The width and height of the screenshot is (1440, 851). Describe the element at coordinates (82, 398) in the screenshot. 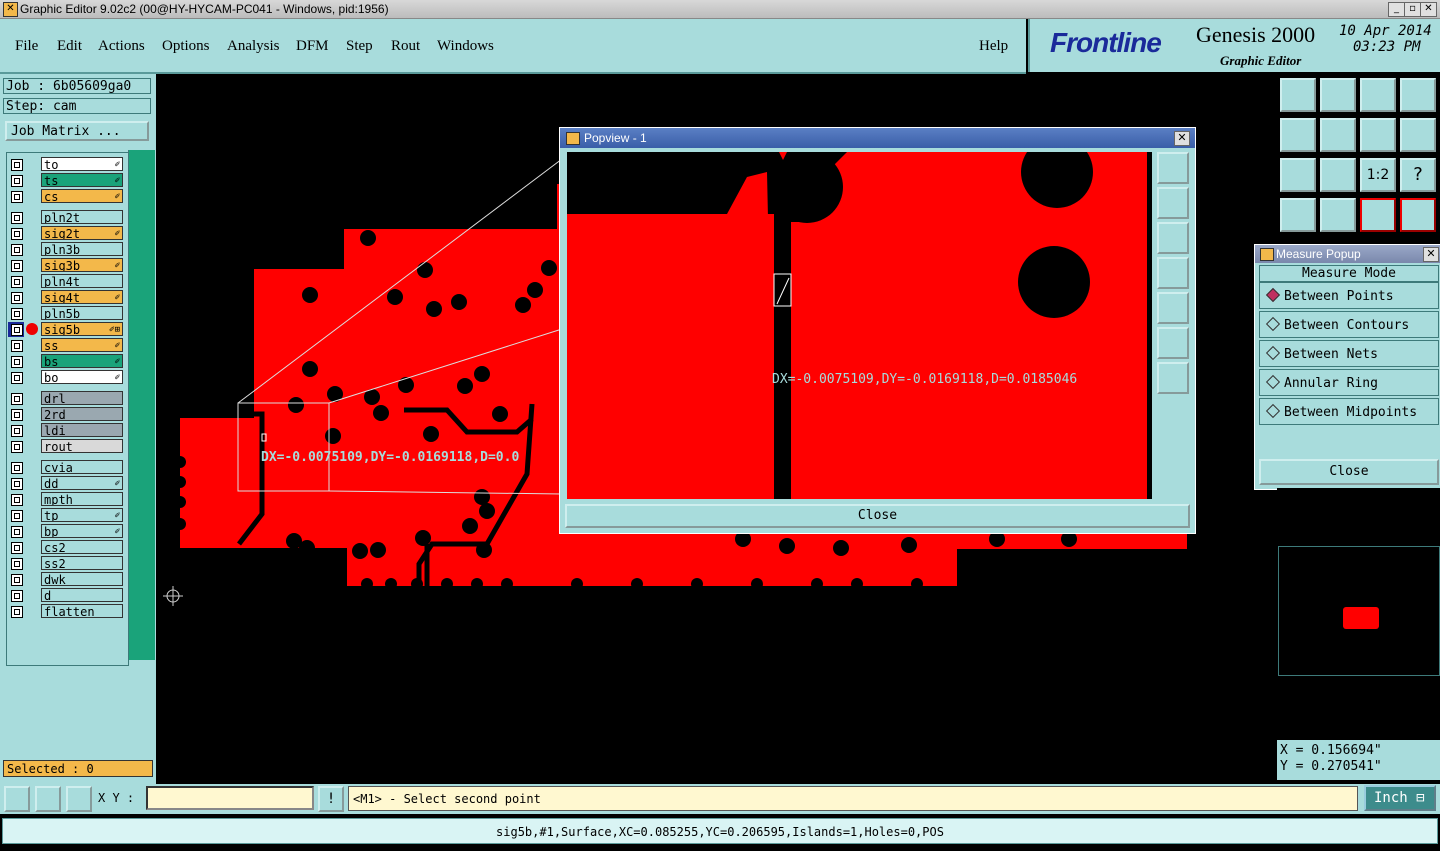

I see `layer-name: drl` at that location.